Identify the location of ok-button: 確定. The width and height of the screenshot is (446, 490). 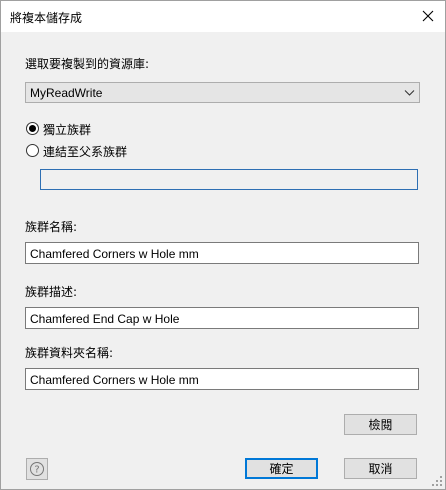
(281, 468).